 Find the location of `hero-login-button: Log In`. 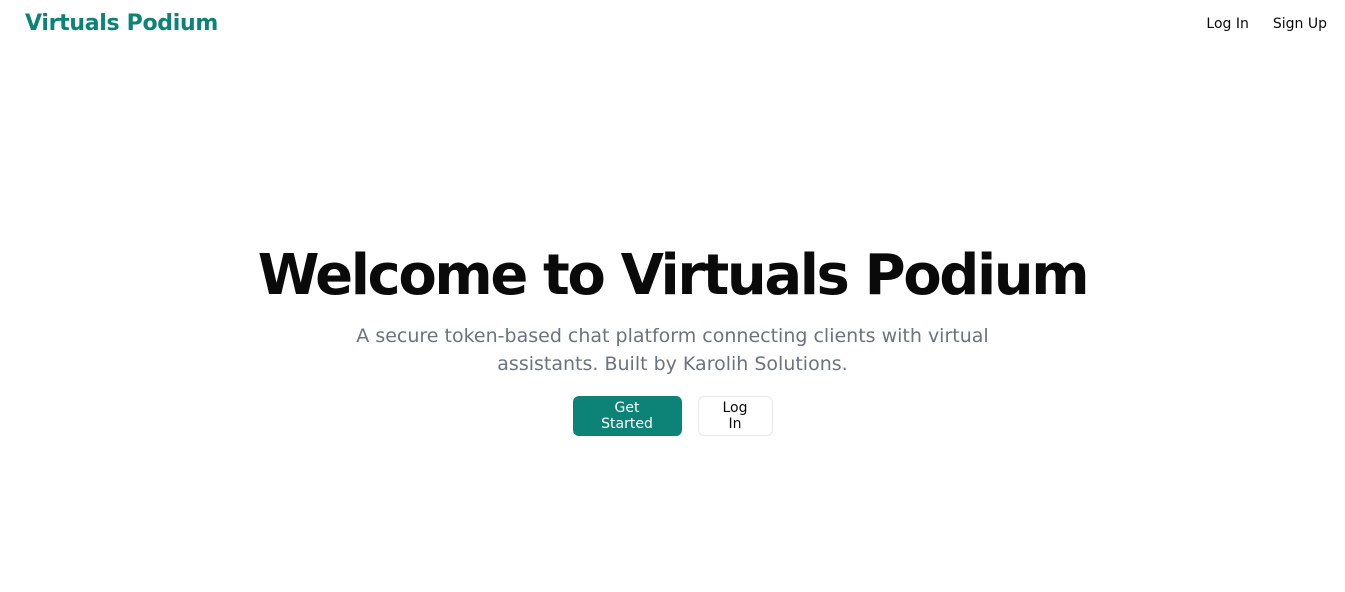

hero-login-button: Log In is located at coordinates (735, 416).